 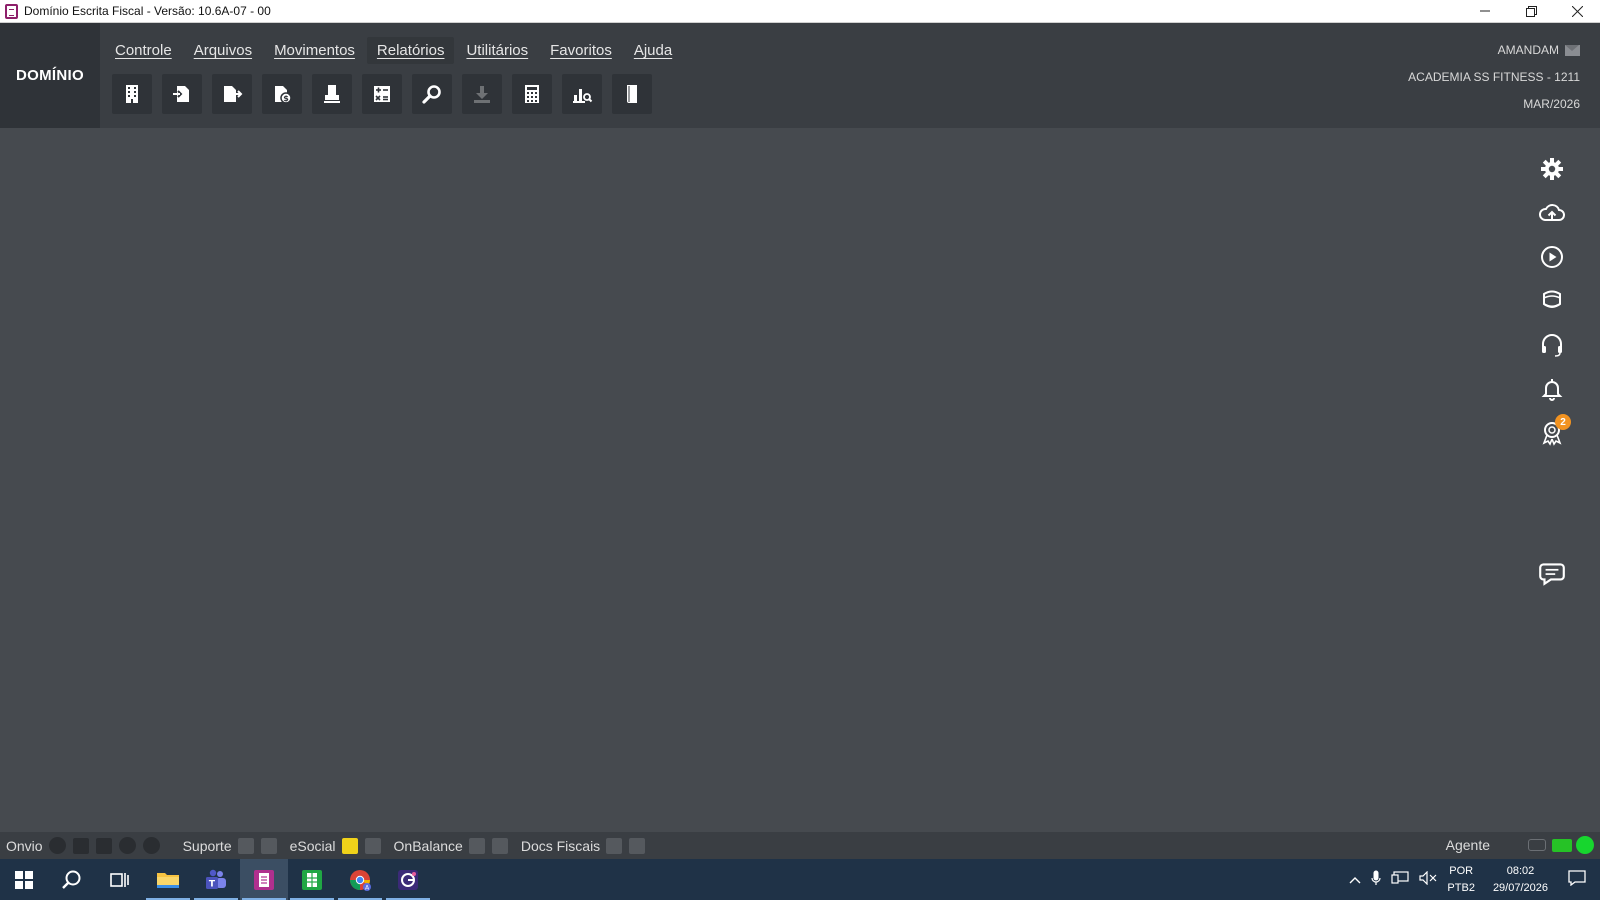 I want to click on toolbar-button-impressao, so click(x=332, y=94).